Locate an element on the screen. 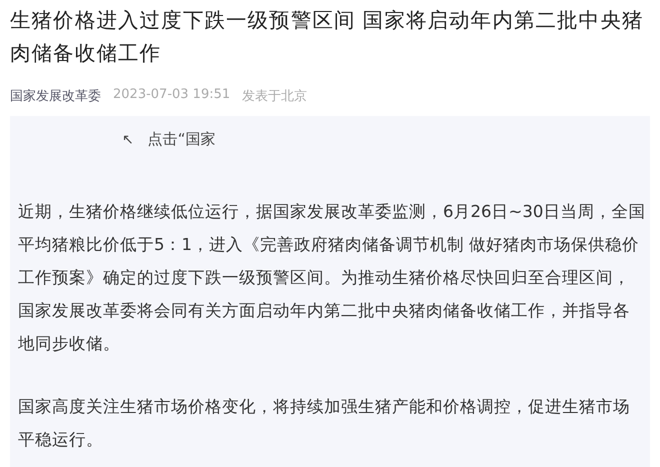  article-source: 国家发展改革委 is located at coordinates (55, 96).